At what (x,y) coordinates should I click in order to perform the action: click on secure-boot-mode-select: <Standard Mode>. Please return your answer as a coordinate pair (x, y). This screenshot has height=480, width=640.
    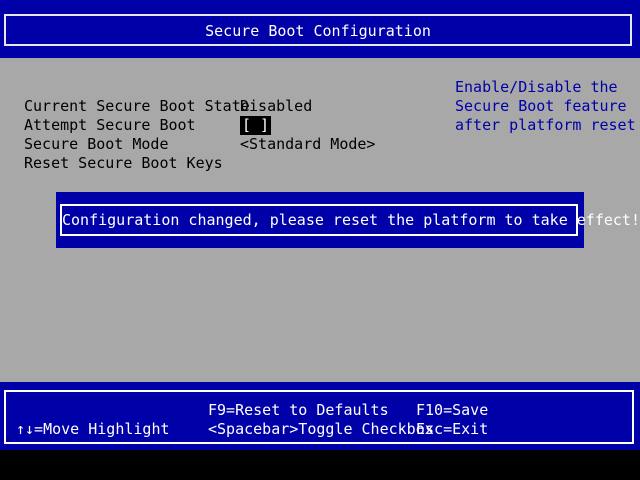
    Looking at the image, I should click on (307, 144).